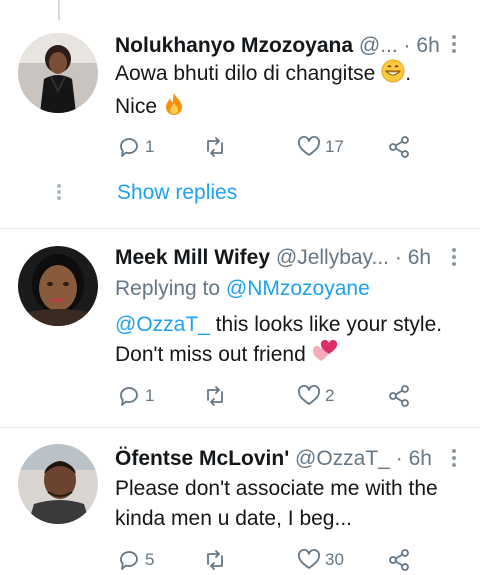 The width and height of the screenshot is (480, 575). What do you see at coordinates (287, 92) in the screenshot?
I see `tweet-text: Aowa bhuti dilo di changitse . Nice` at bounding box center [287, 92].